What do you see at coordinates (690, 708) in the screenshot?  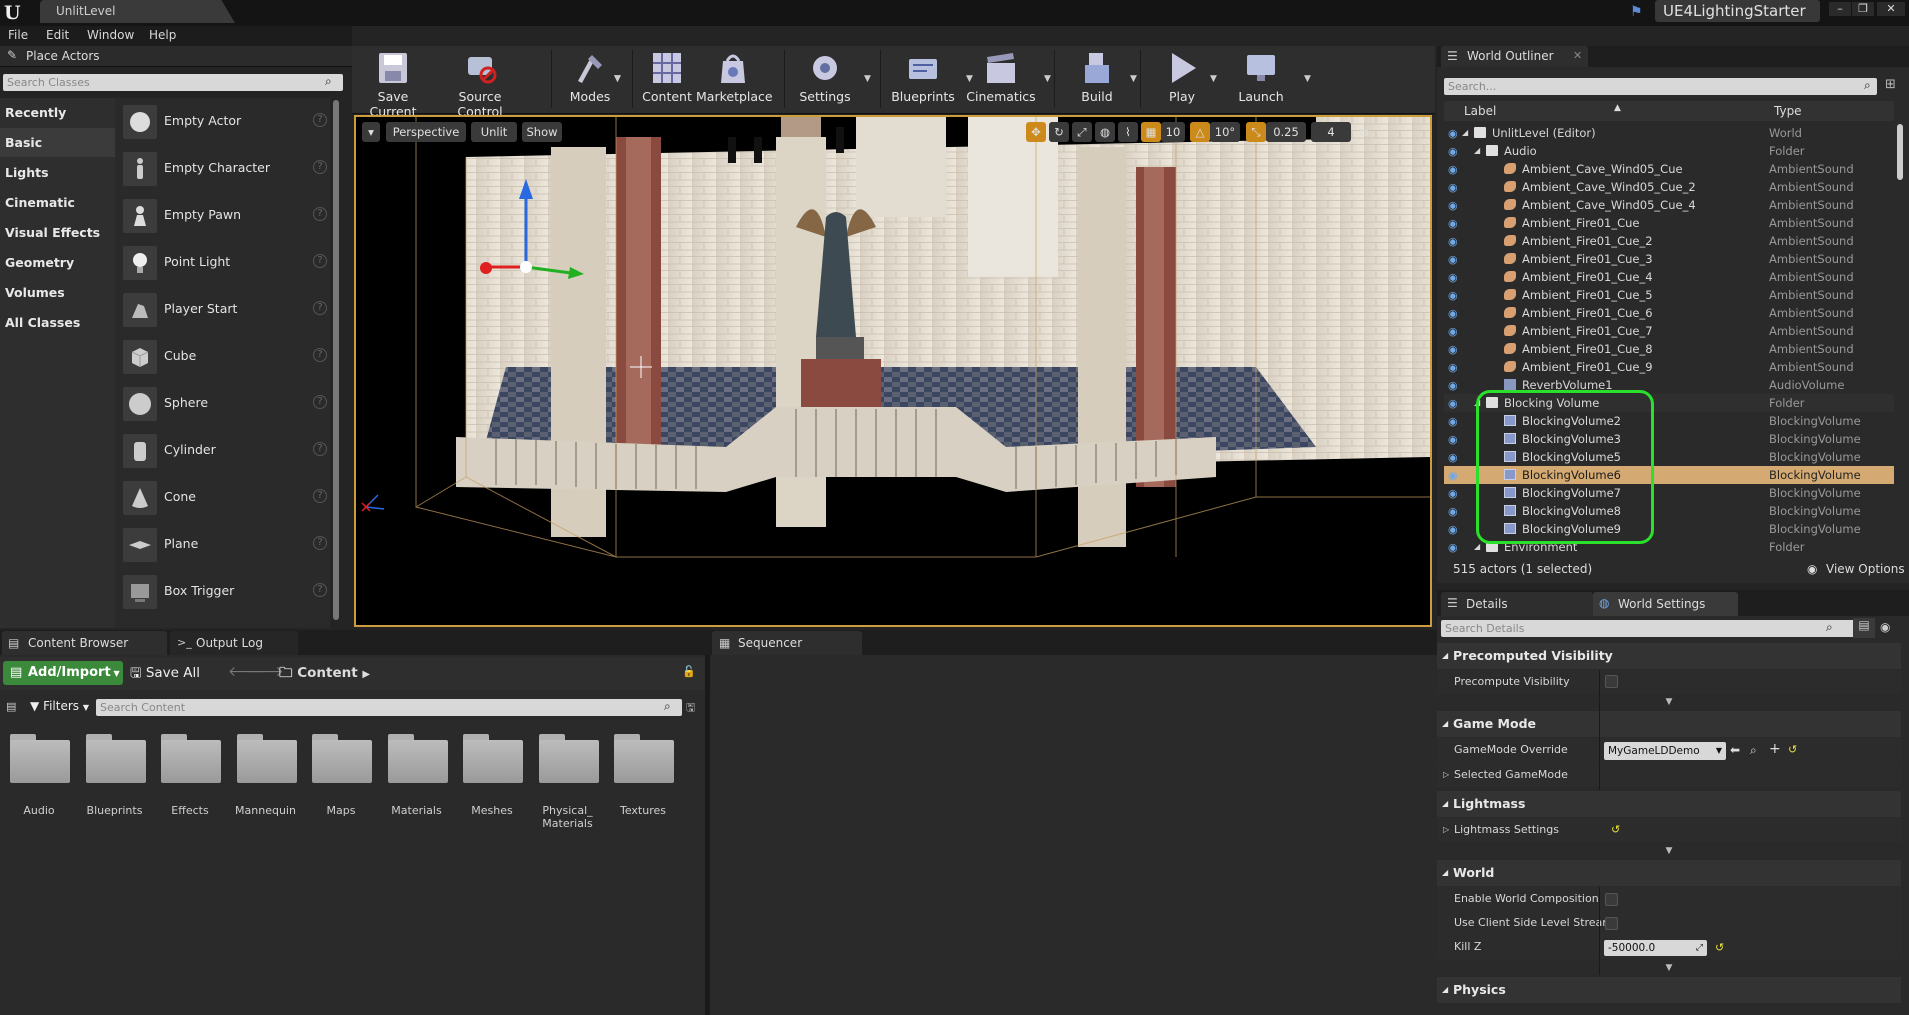 I see `save-search-icon: 🖫` at bounding box center [690, 708].